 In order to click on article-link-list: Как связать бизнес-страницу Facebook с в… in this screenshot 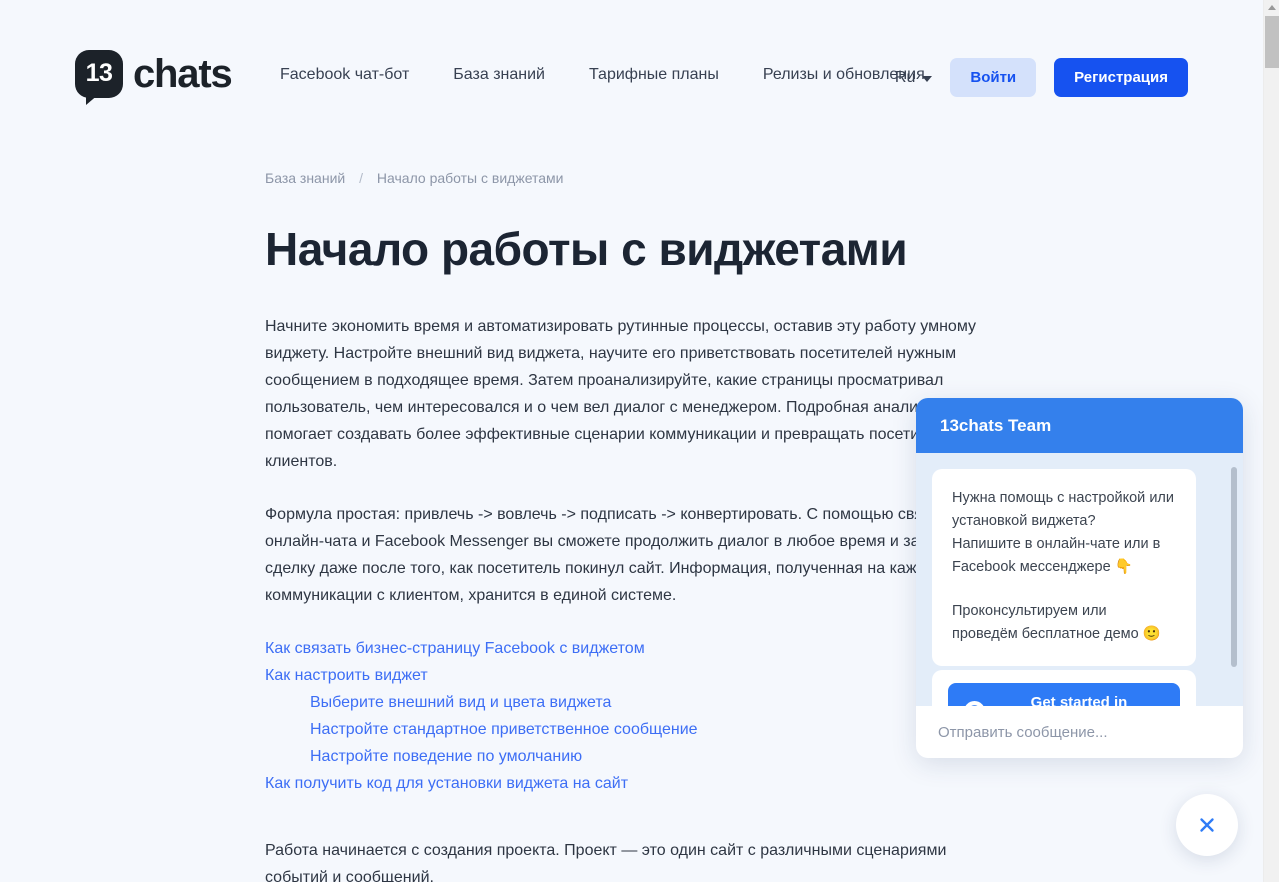, I will do `click(630, 716)`.